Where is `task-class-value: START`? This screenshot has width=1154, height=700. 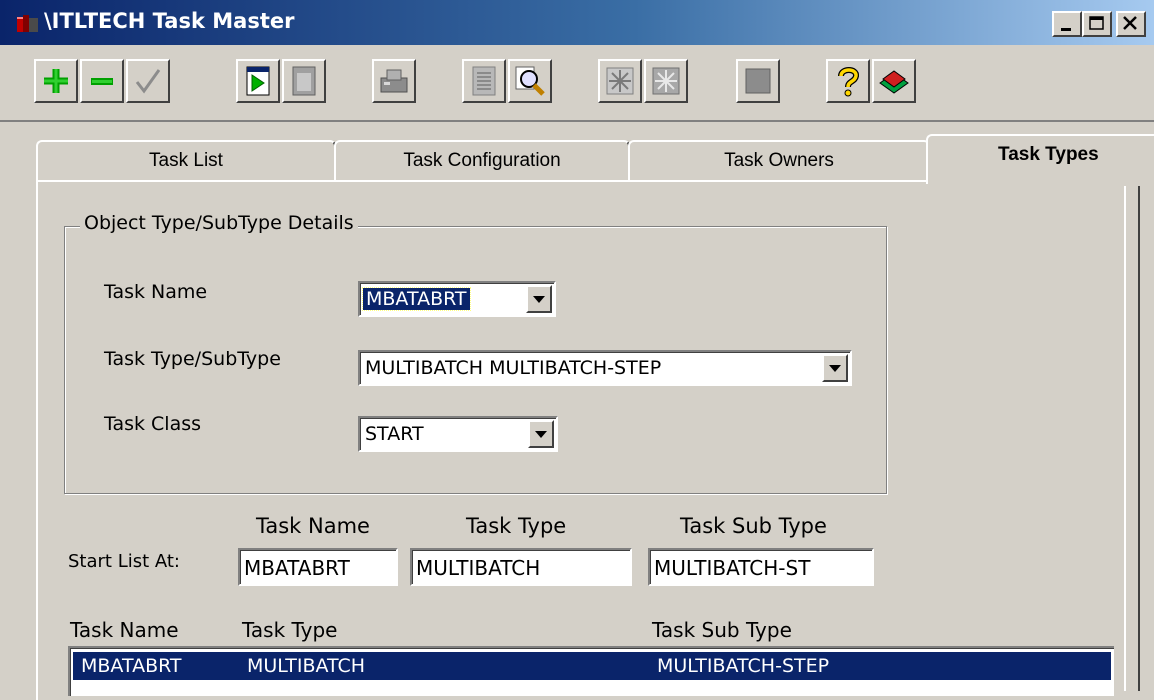 task-class-value: START is located at coordinates (394, 434).